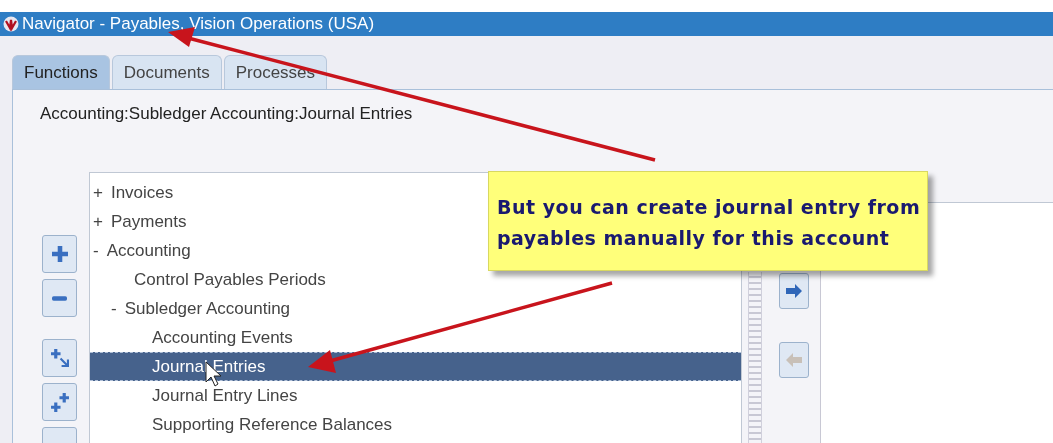  I want to click on minus-icon, so click(59, 298).